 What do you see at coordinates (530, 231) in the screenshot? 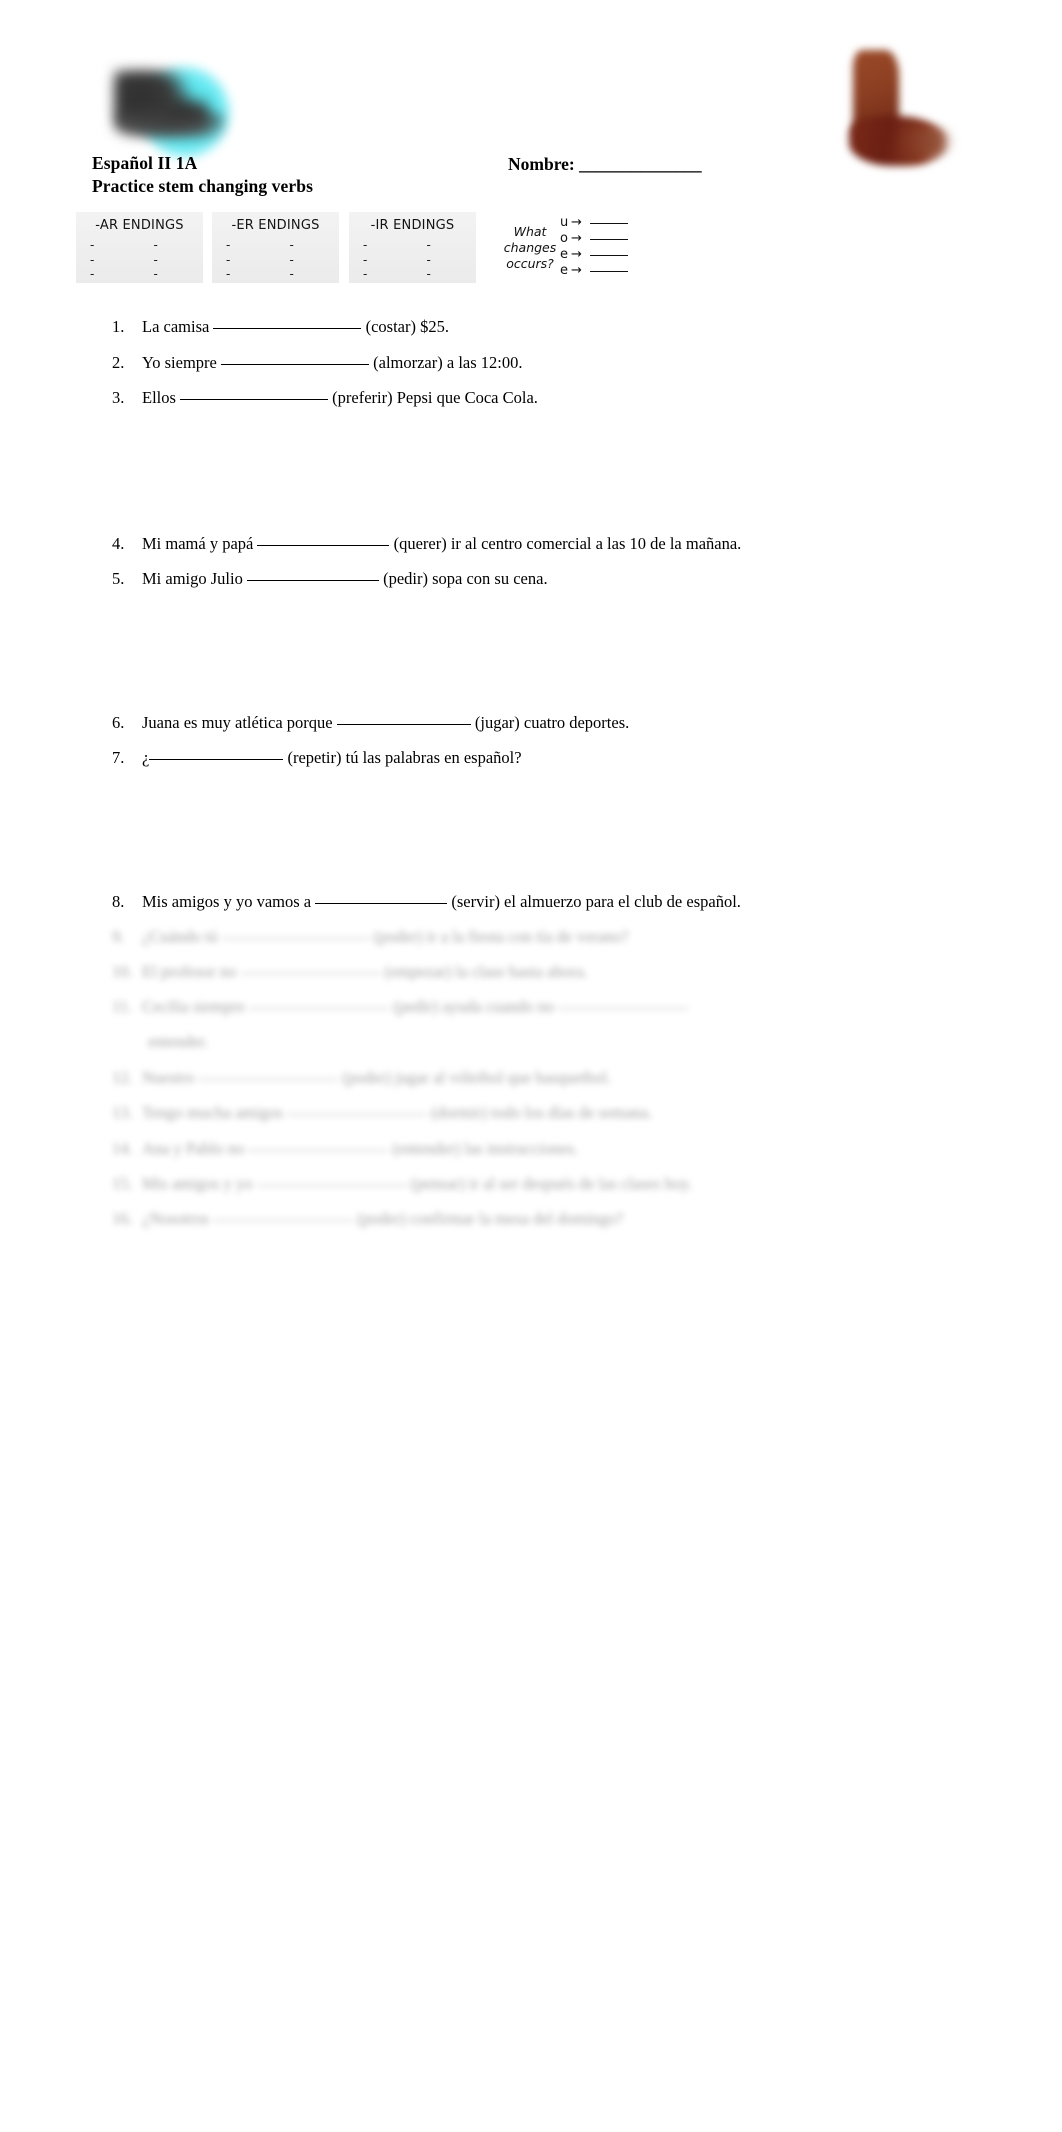
I see `stem-change-prompt-line: What` at bounding box center [530, 231].